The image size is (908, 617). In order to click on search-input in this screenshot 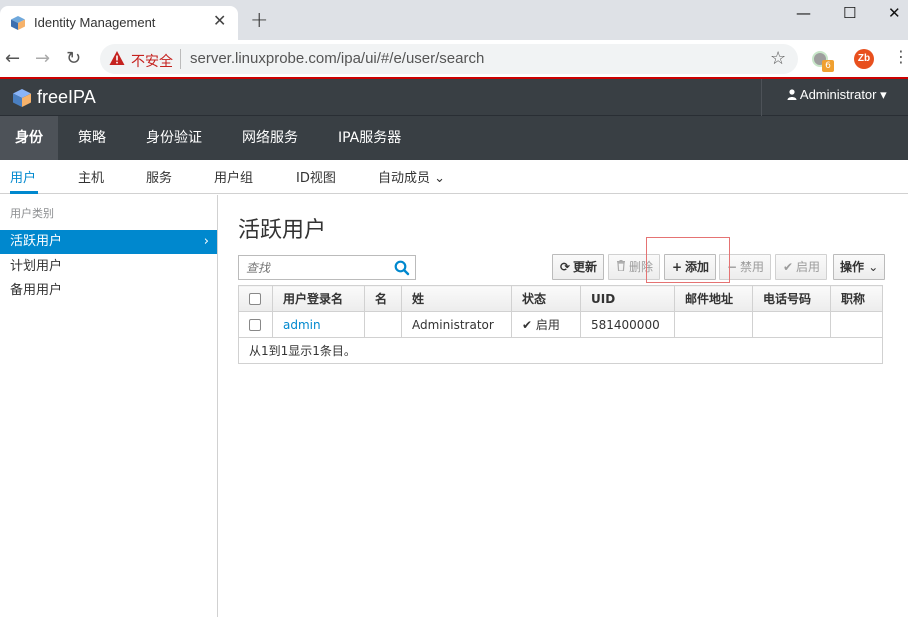, I will do `click(314, 267)`.